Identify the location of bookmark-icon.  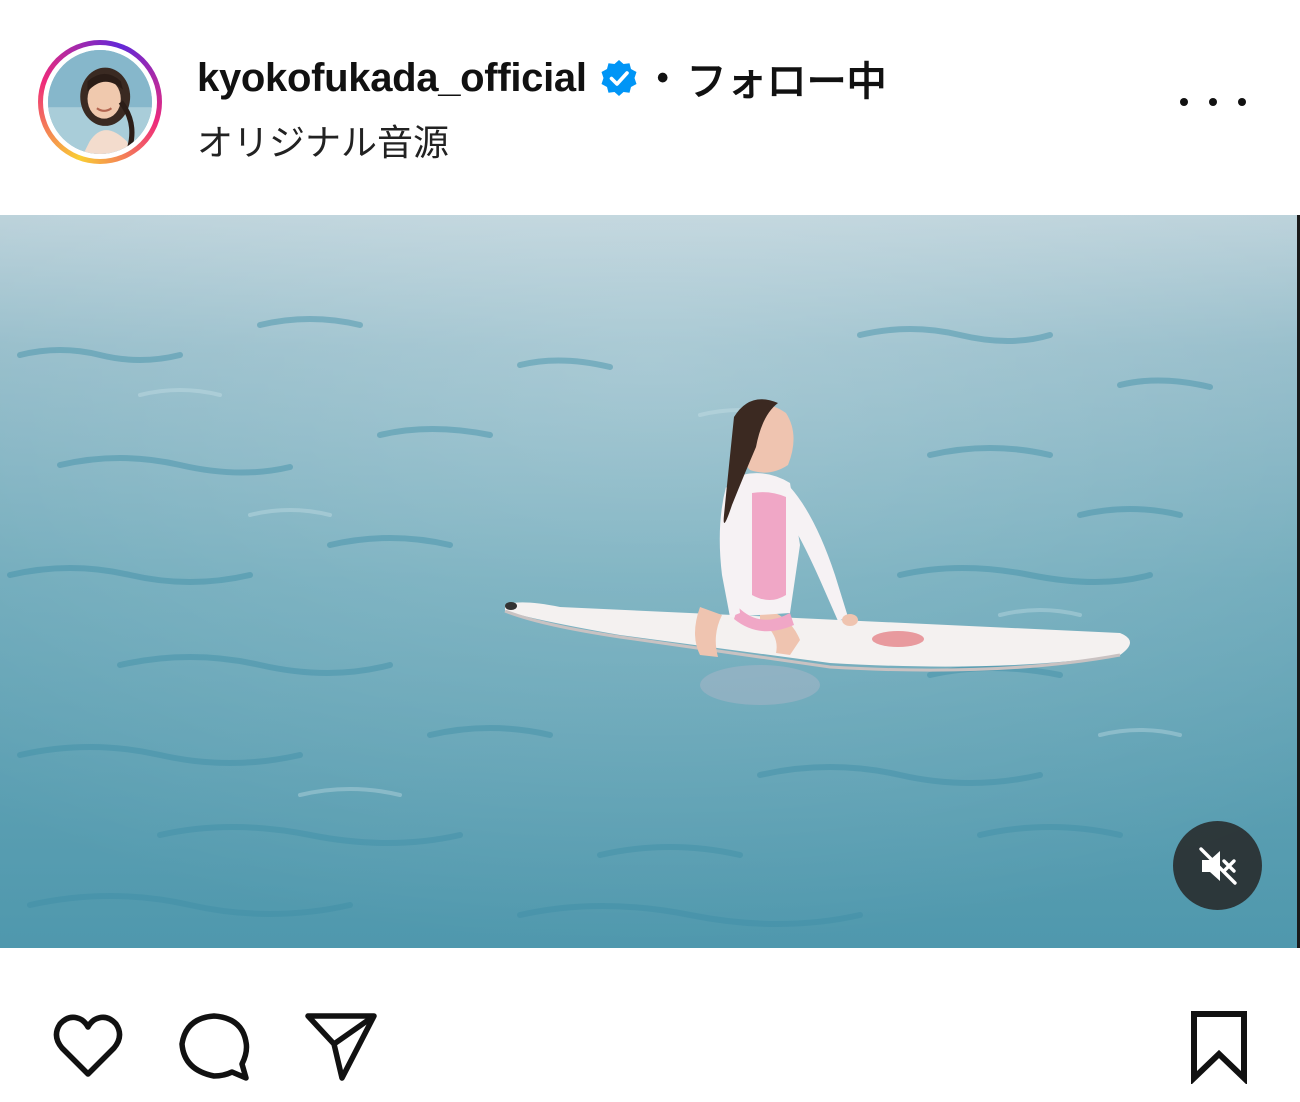
(1219, 1047).